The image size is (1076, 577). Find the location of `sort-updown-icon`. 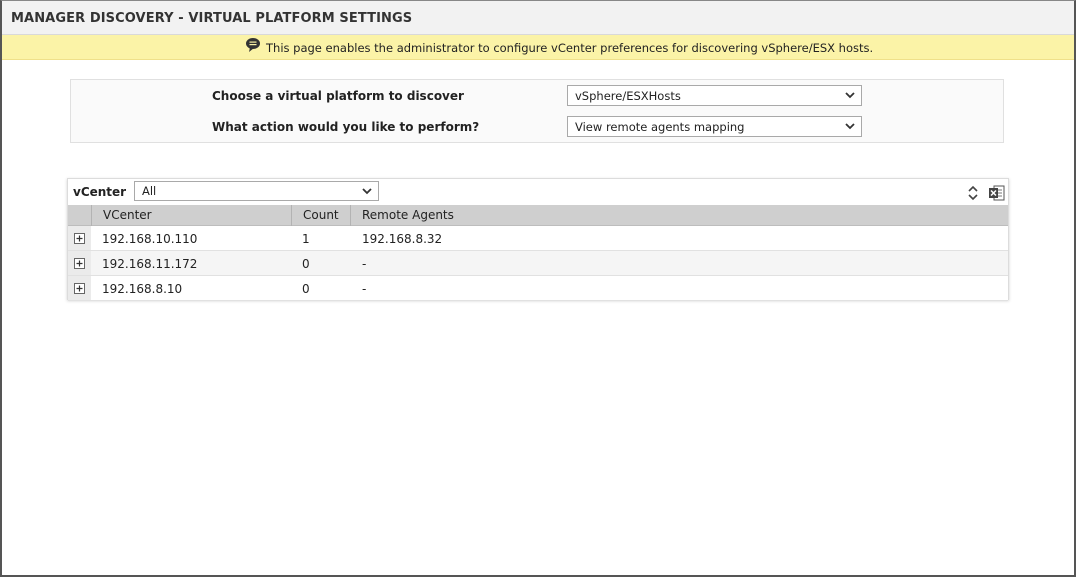

sort-updown-icon is located at coordinates (973, 193).